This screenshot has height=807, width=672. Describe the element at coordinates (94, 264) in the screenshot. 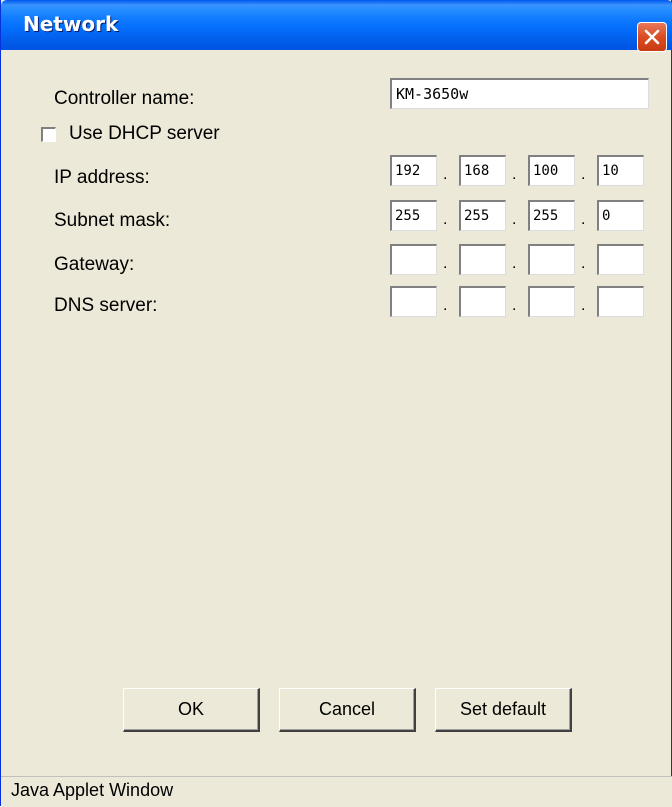

I see `gateway-label: Gateway:` at that location.